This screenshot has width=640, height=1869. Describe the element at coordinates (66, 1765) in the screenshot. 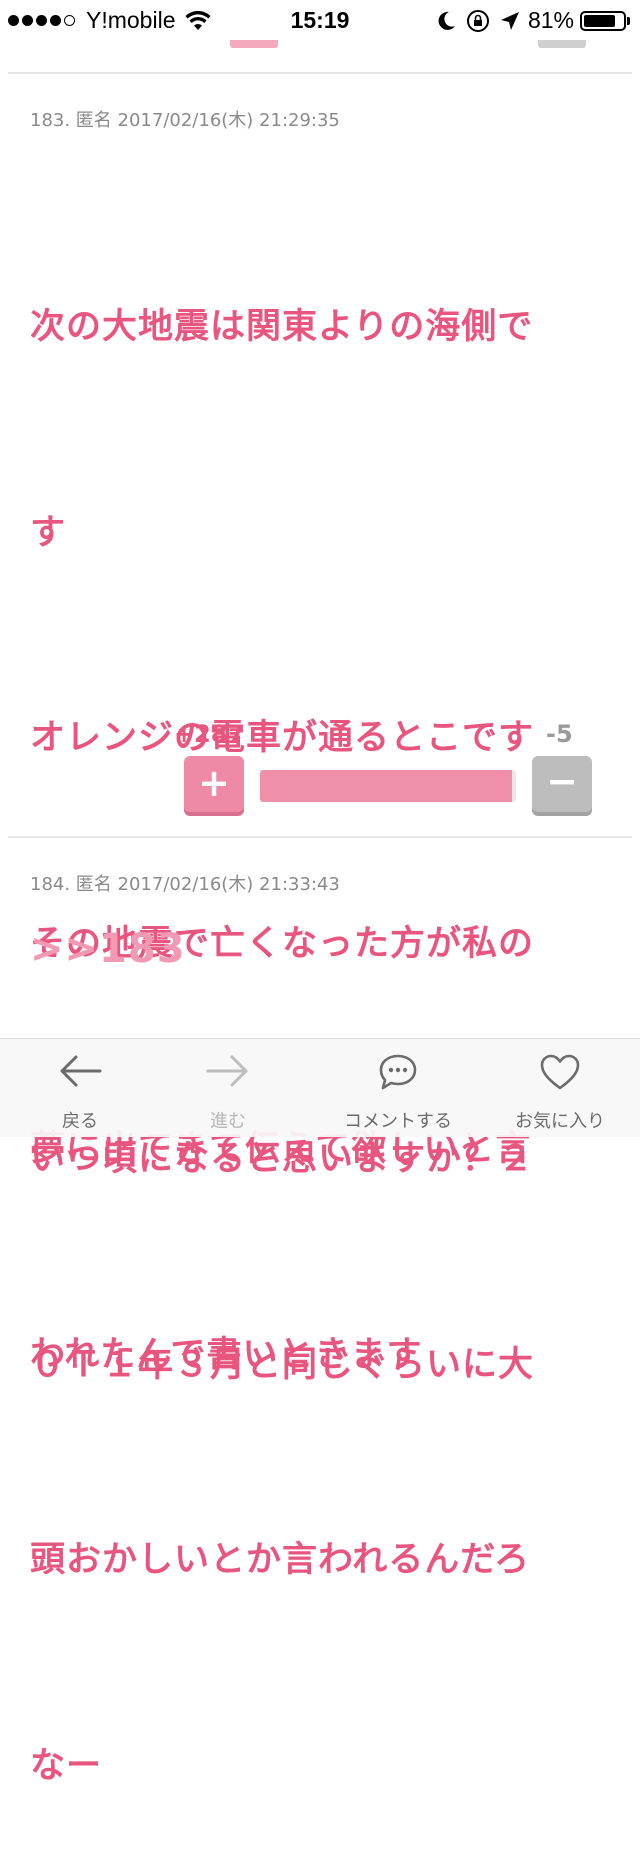

I see `comment-line: なー` at that location.